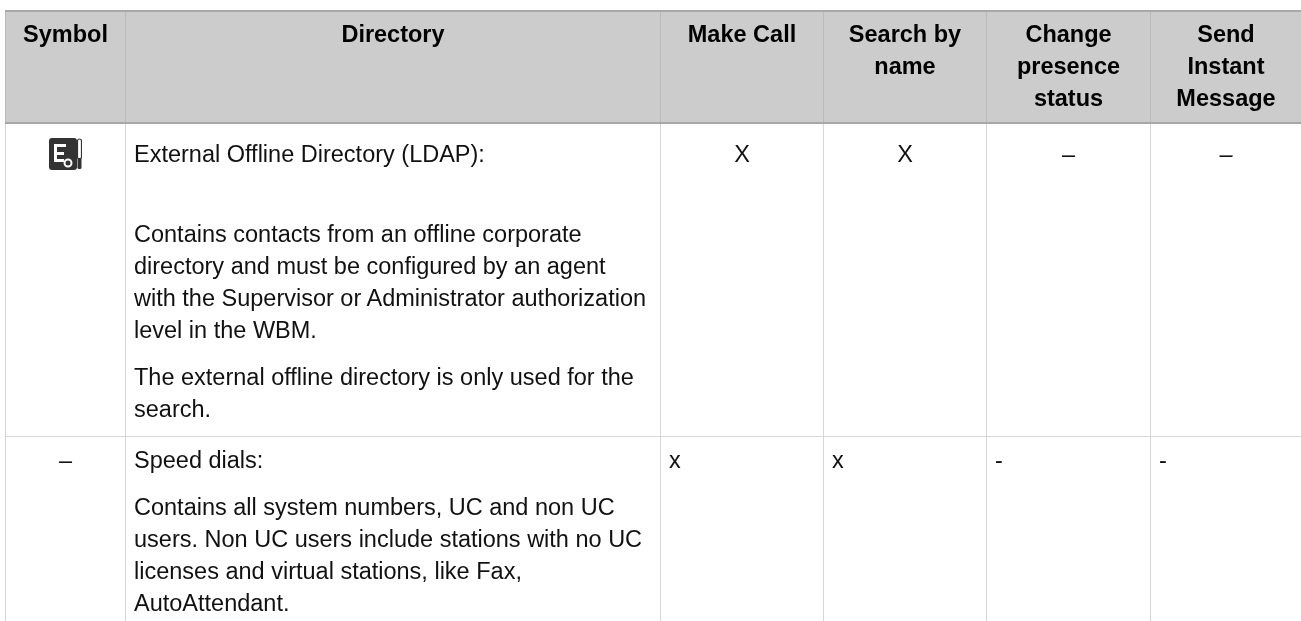 The width and height of the screenshot is (1301, 621). Describe the element at coordinates (65, 154) in the screenshot. I see `directory-icon` at that location.